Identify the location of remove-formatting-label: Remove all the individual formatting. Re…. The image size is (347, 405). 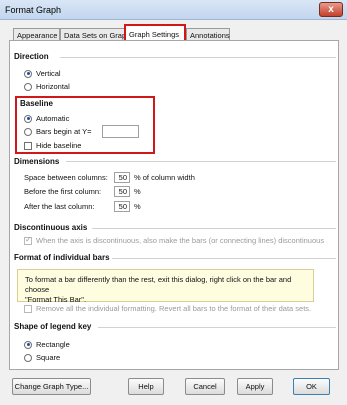
(174, 308).